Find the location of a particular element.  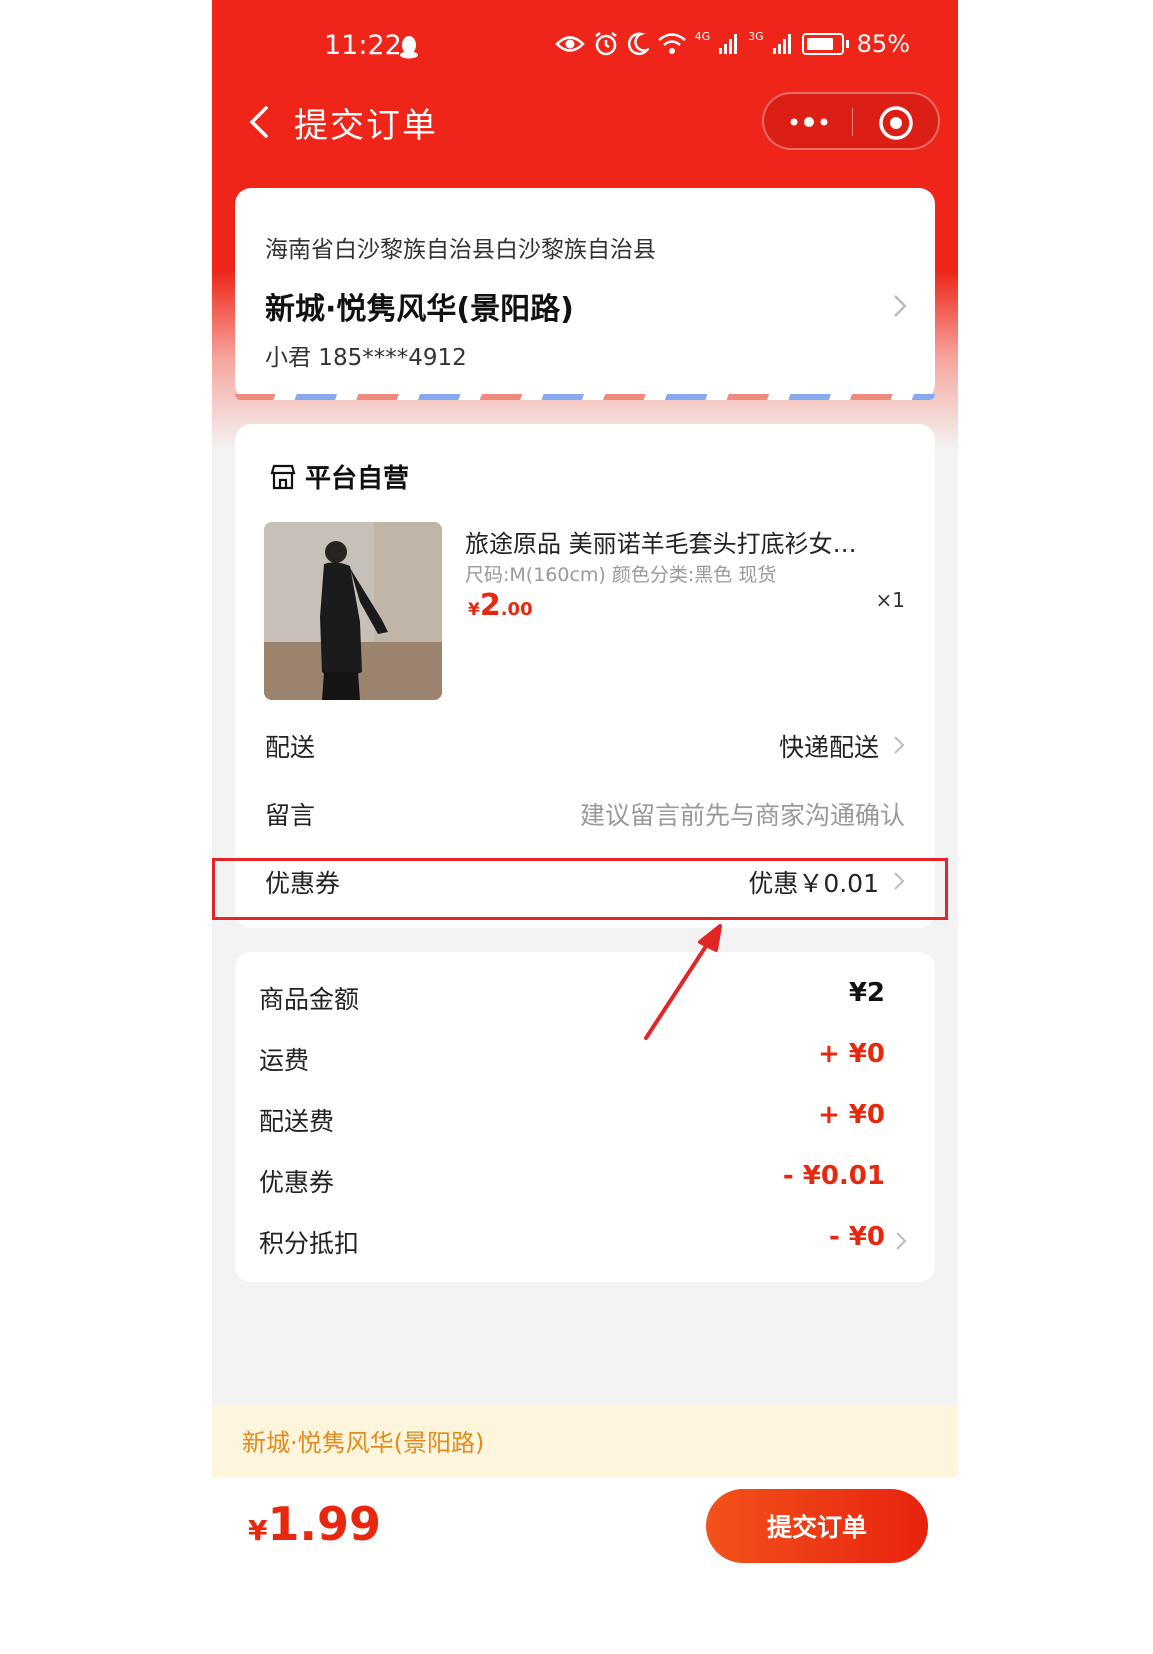

battery-icon is located at coordinates (822, 44).